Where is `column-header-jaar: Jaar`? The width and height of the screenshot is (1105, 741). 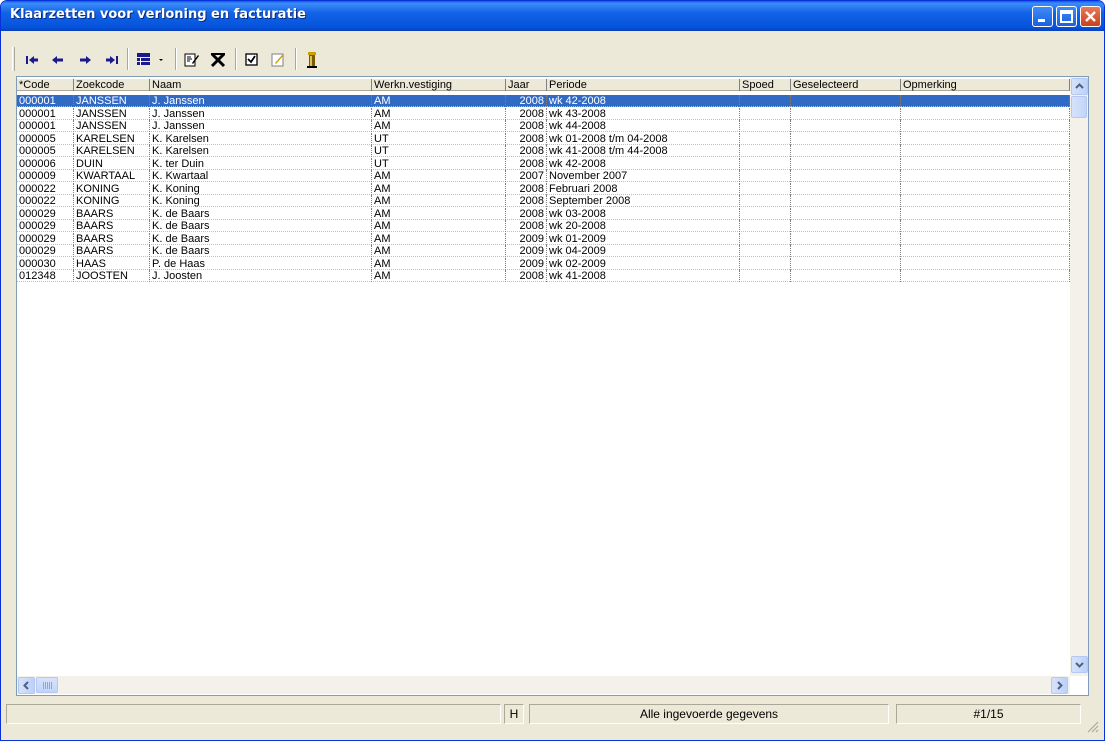 column-header-jaar: Jaar is located at coordinates (526, 85).